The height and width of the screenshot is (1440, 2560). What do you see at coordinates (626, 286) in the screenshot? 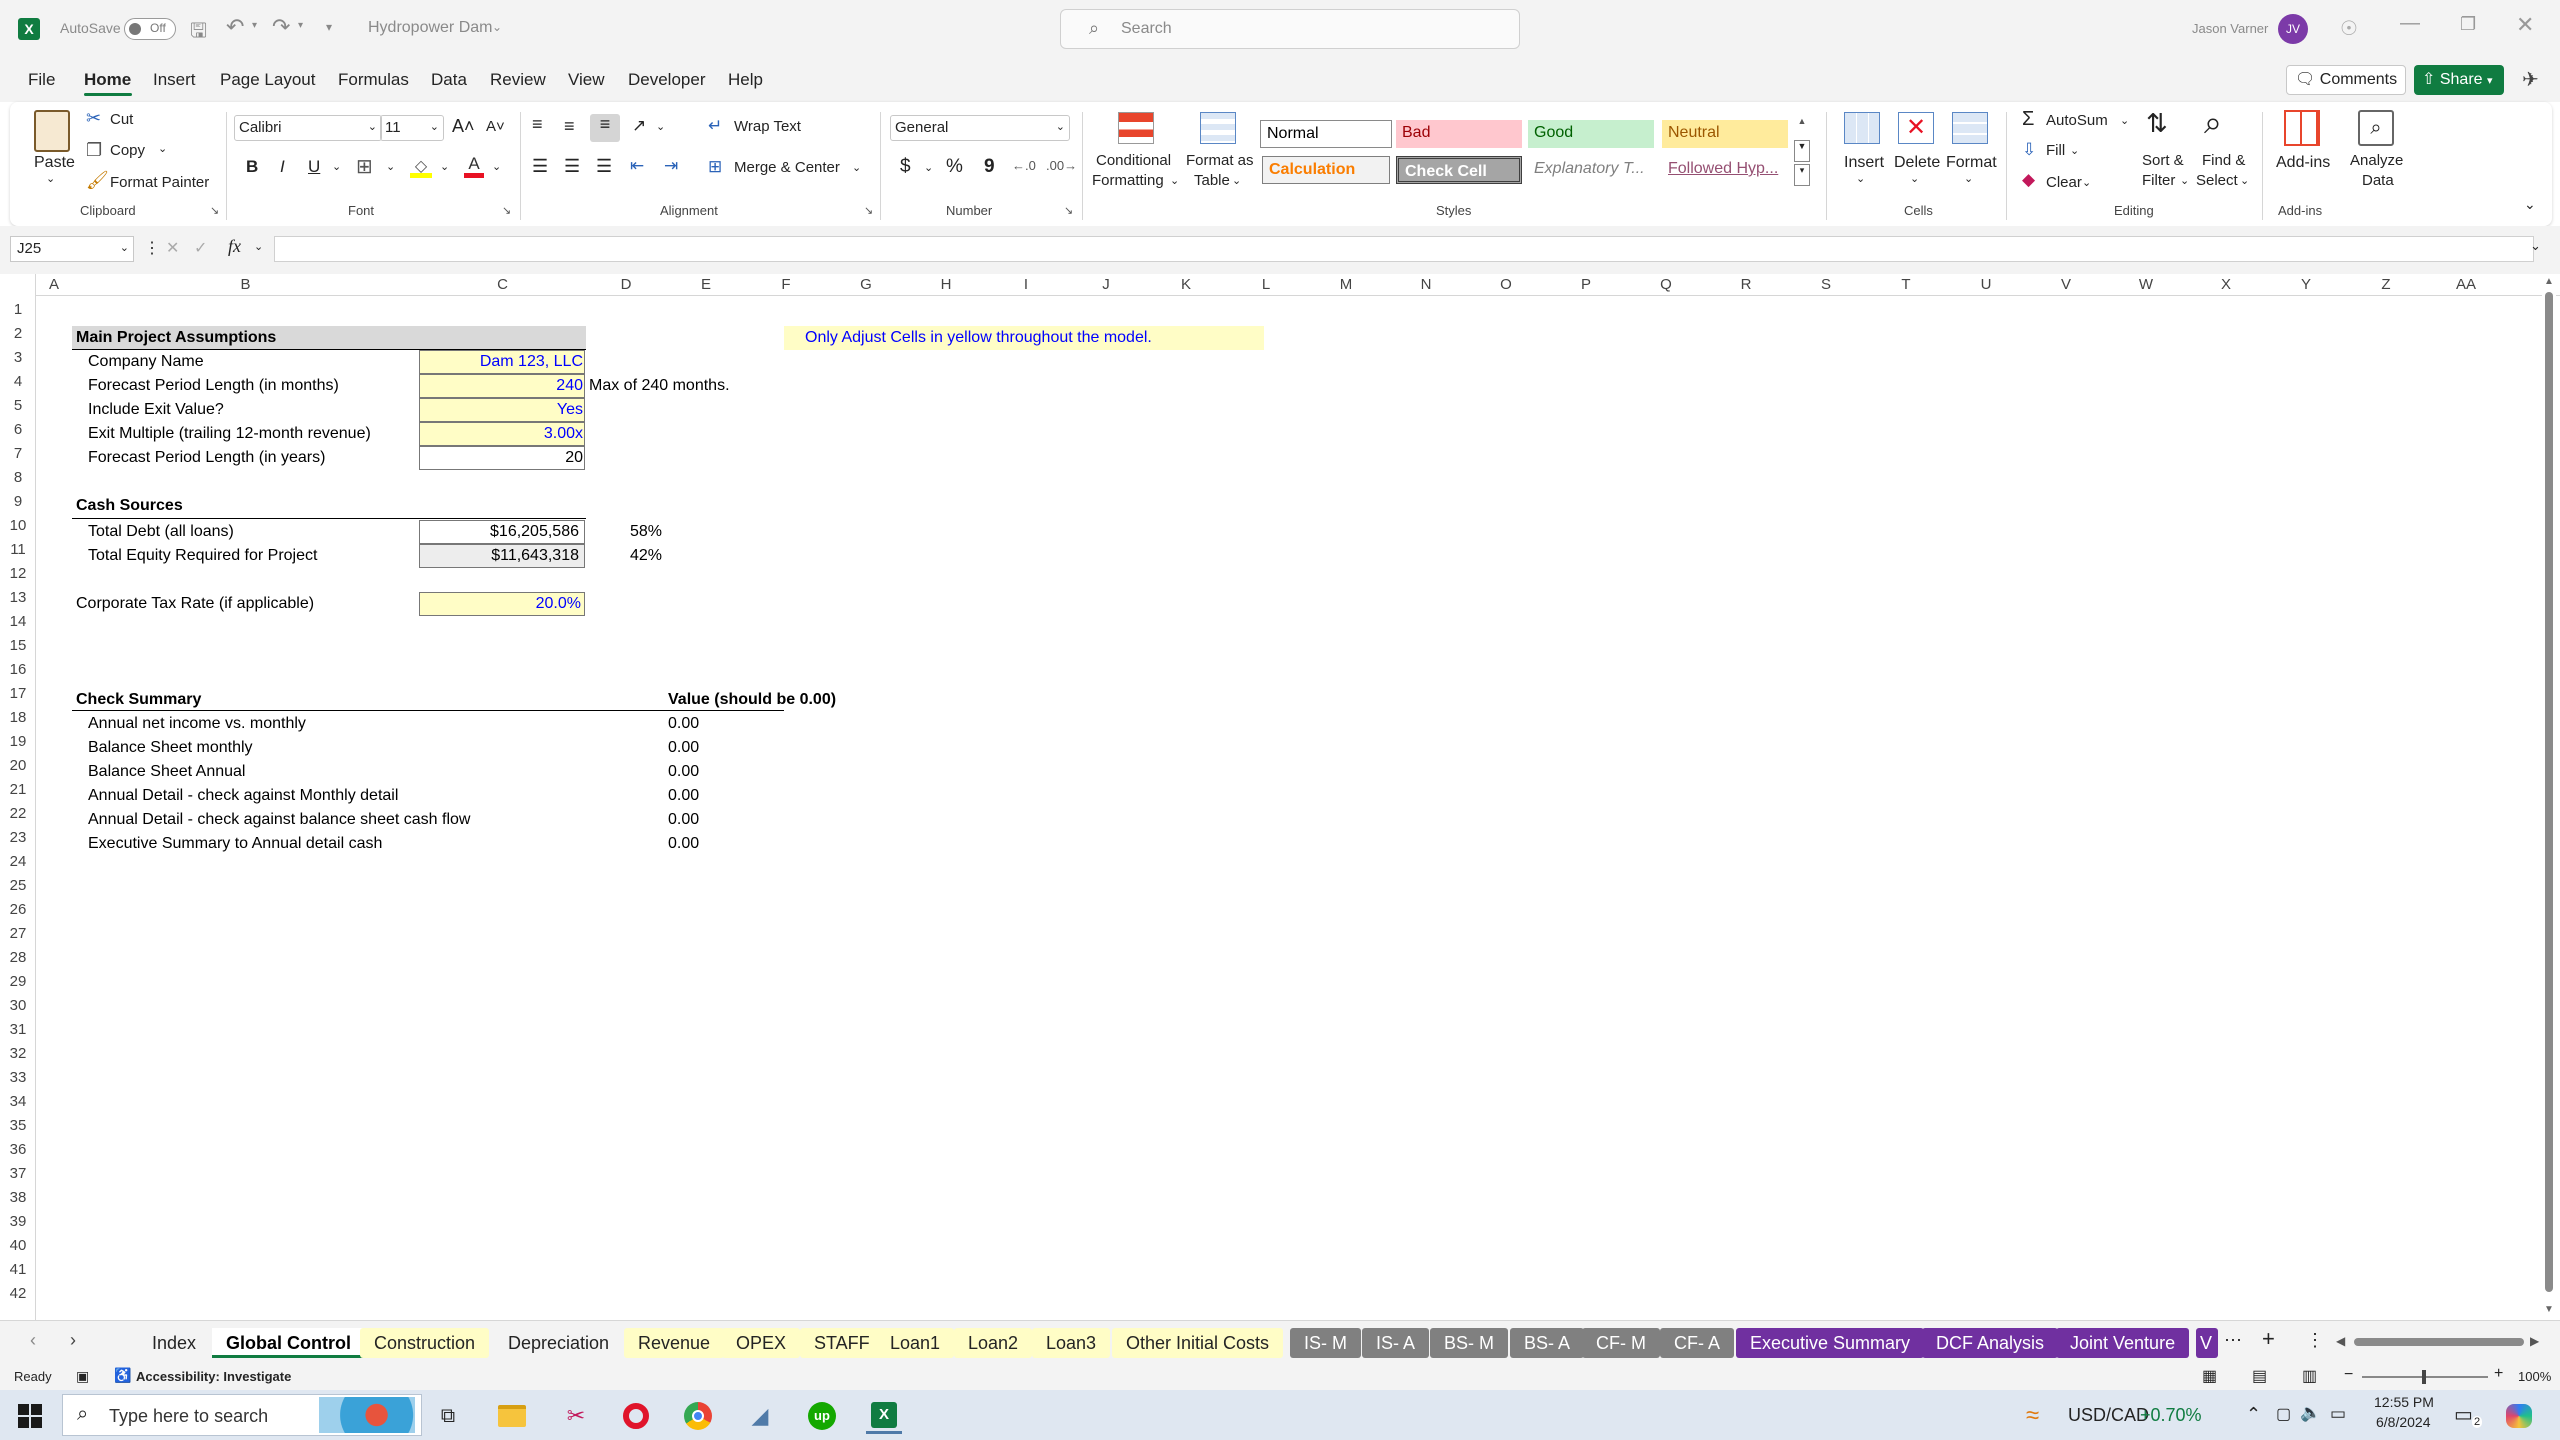
I see `column-header: D` at bounding box center [626, 286].